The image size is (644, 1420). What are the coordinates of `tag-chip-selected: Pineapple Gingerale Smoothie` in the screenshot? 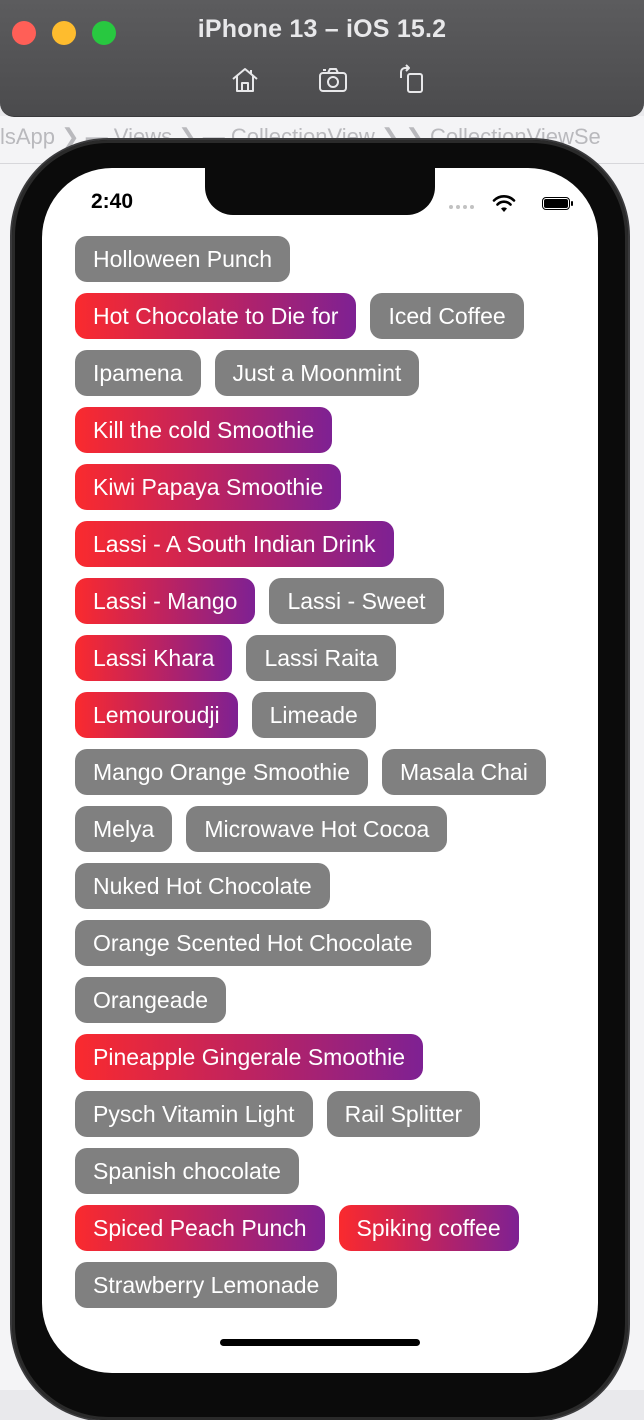 It's located at (249, 1057).